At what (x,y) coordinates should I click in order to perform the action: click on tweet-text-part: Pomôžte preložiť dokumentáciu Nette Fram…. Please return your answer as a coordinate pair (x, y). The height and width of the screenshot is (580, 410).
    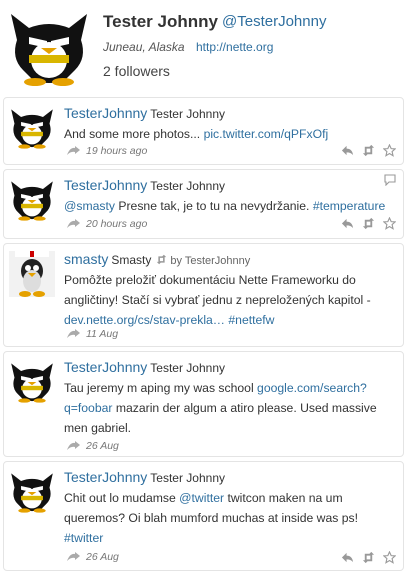
    Looking at the image, I should click on (217, 290).